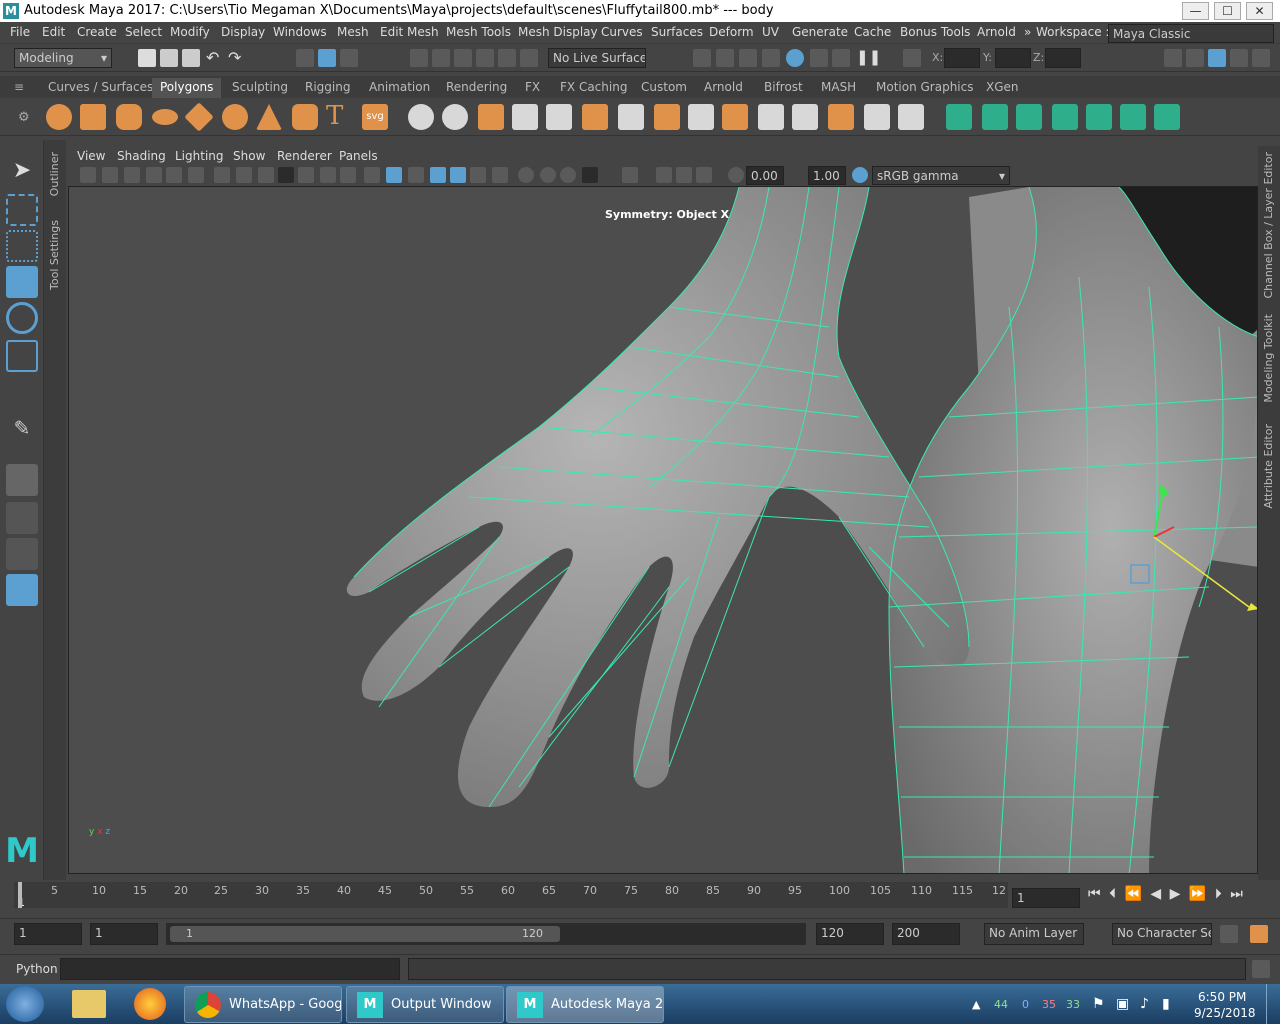  Describe the element at coordinates (1197, 894) in the screenshot. I see `step-forward-frame-icon: ⏩` at that location.